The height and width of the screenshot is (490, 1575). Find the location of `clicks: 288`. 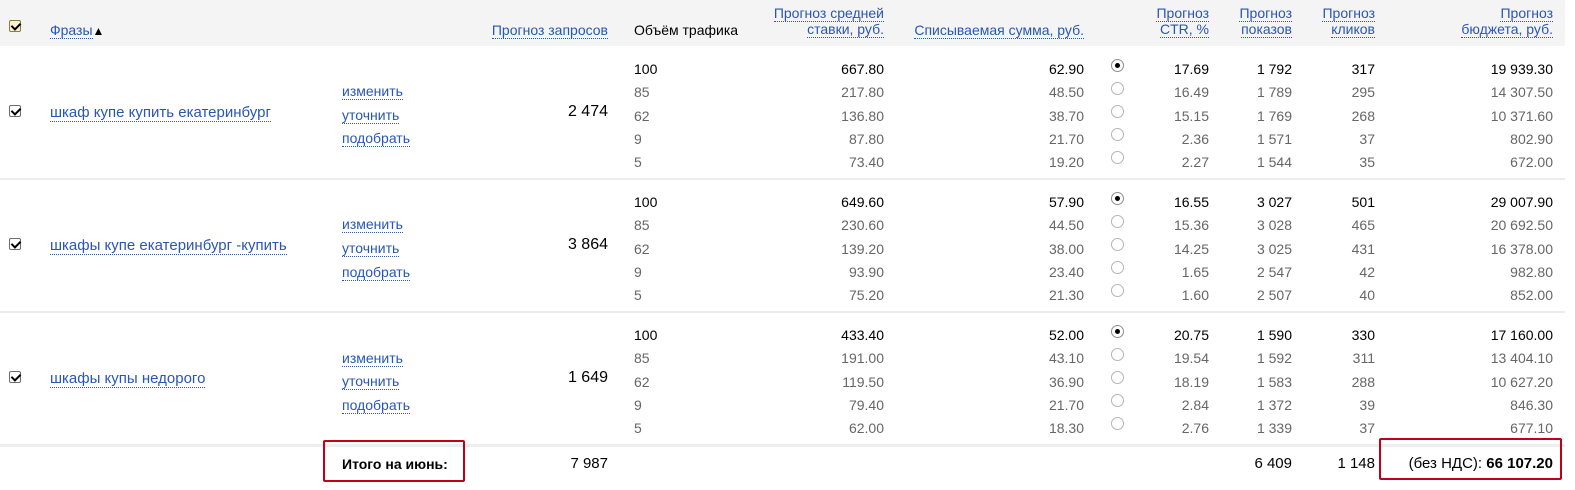

clicks: 288 is located at coordinates (1363, 382).